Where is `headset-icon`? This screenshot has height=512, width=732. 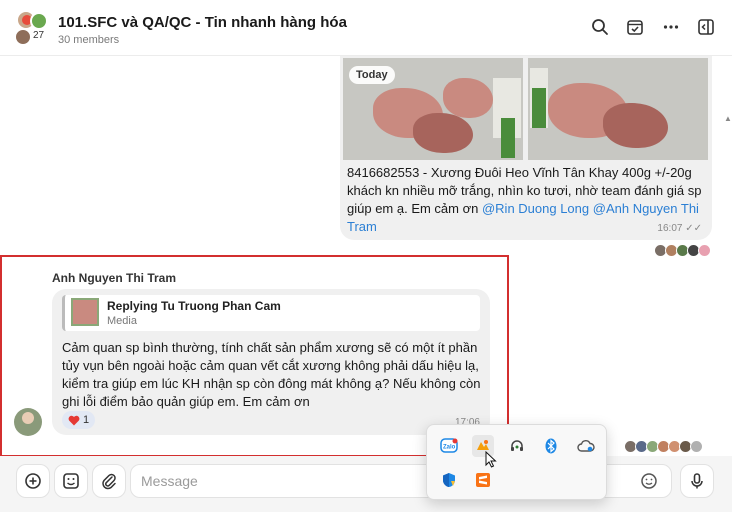 headset-icon is located at coordinates (517, 446).